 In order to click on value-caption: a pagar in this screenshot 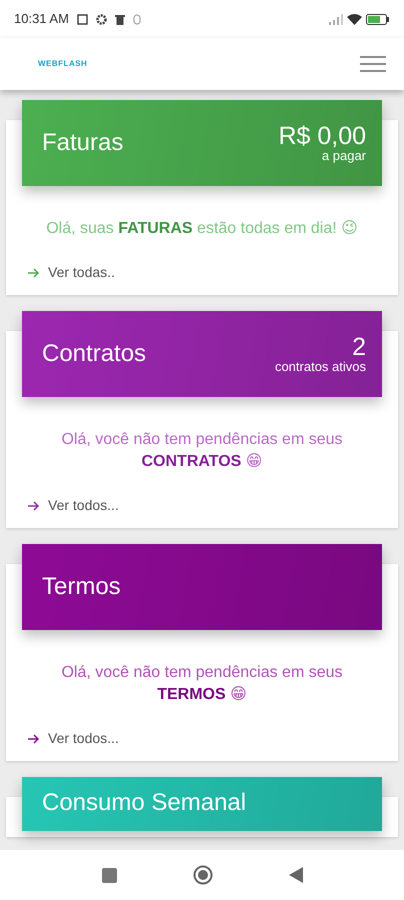, I will do `click(343, 155)`.